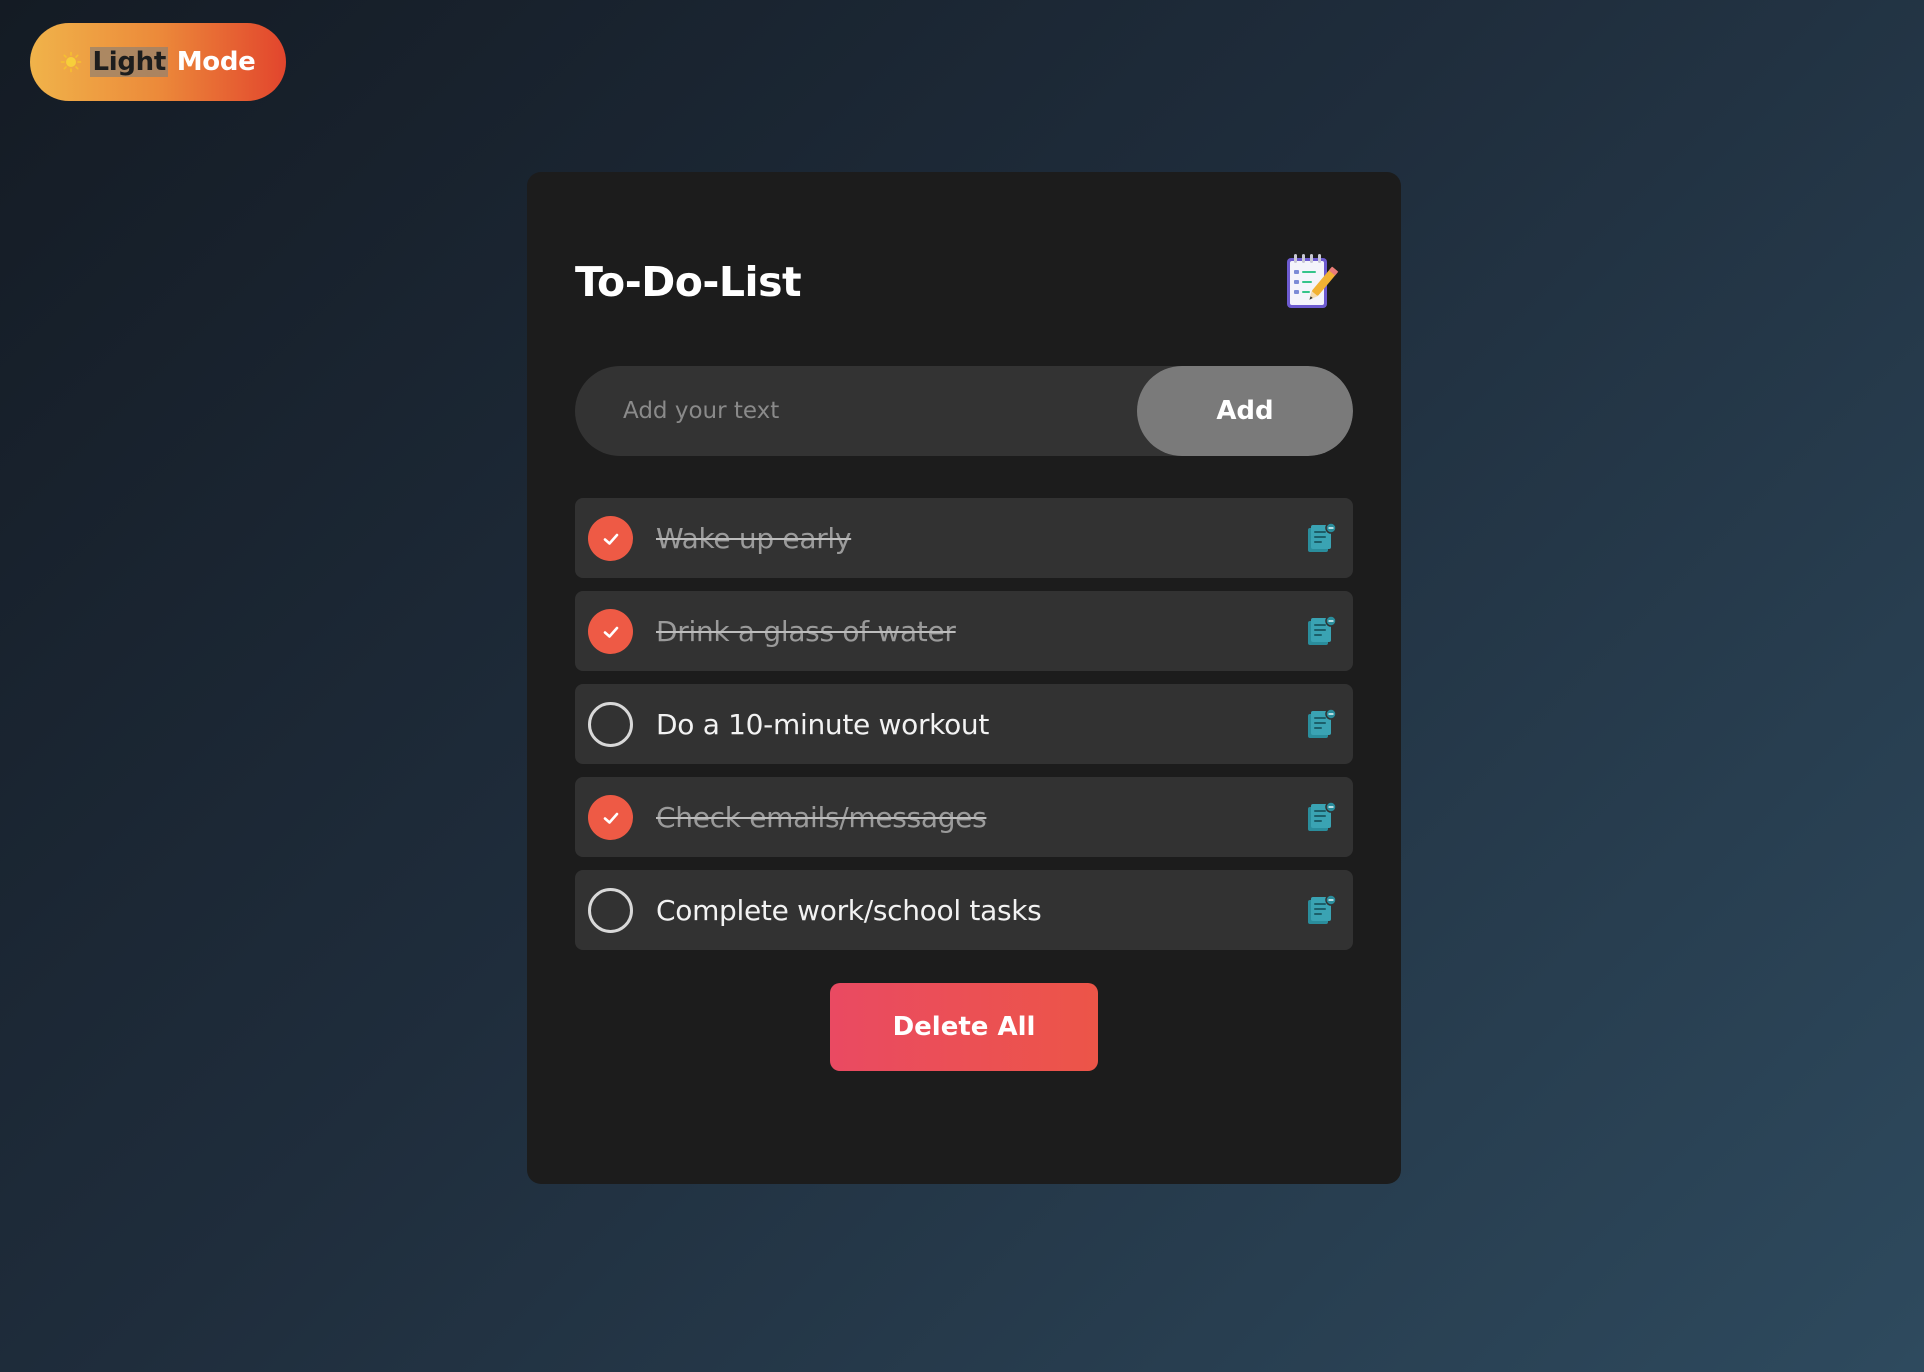  What do you see at coordinates (806, 631) in the screenshot?
I see `task-text: Drink a glass of water` at bounding box center [806, 631].